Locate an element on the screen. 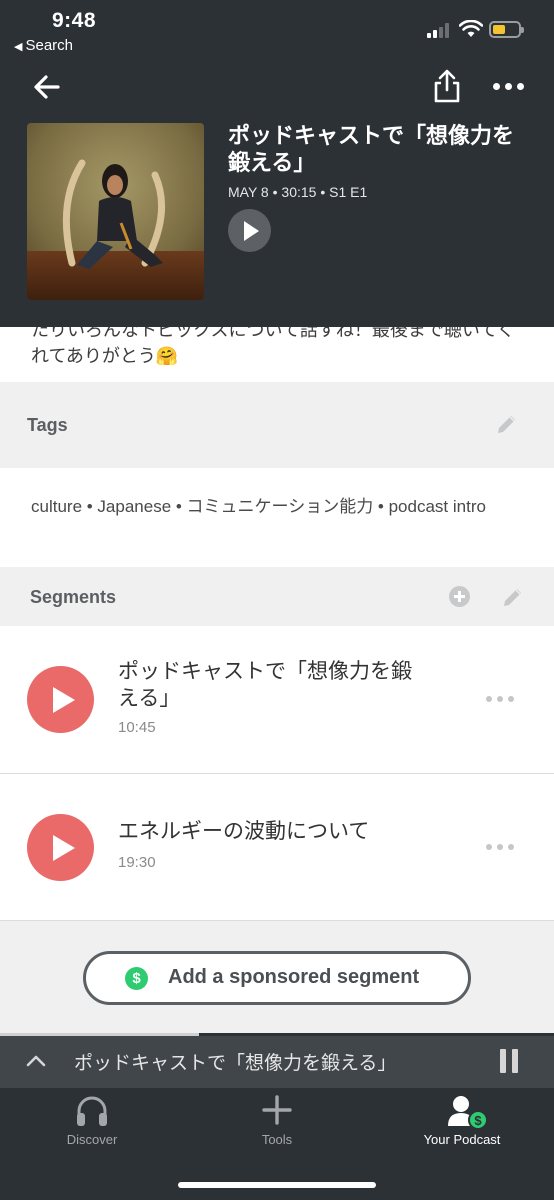 This screenshot has height=1200, width=554. sponsor-button-label: Add a sponsored segment is located at coordinates (294, 977).